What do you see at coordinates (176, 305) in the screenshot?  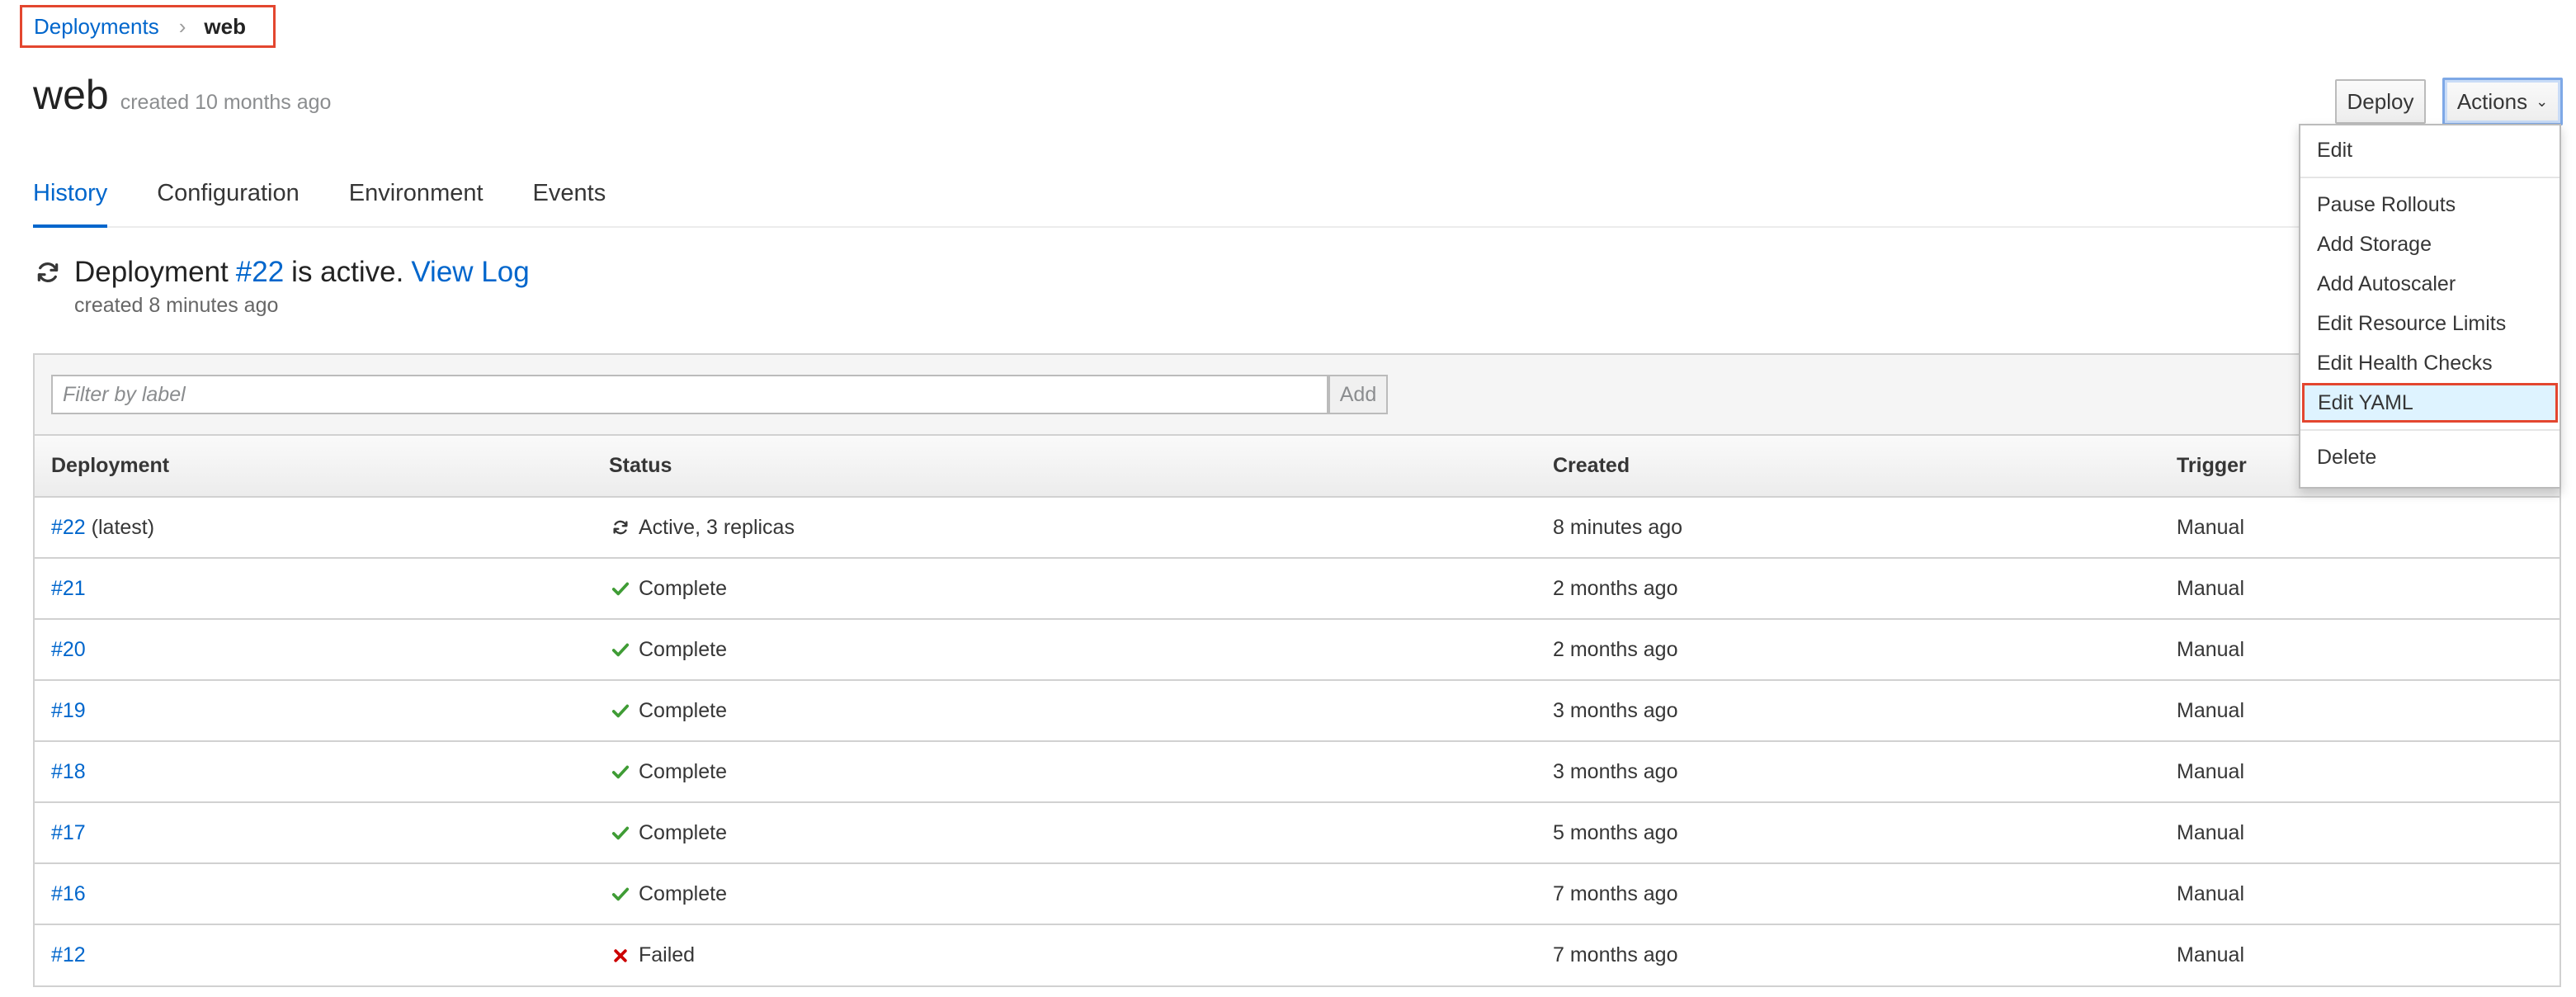 I see `notice-created: created 8 minutes ago` at bounding box center [176, 305].